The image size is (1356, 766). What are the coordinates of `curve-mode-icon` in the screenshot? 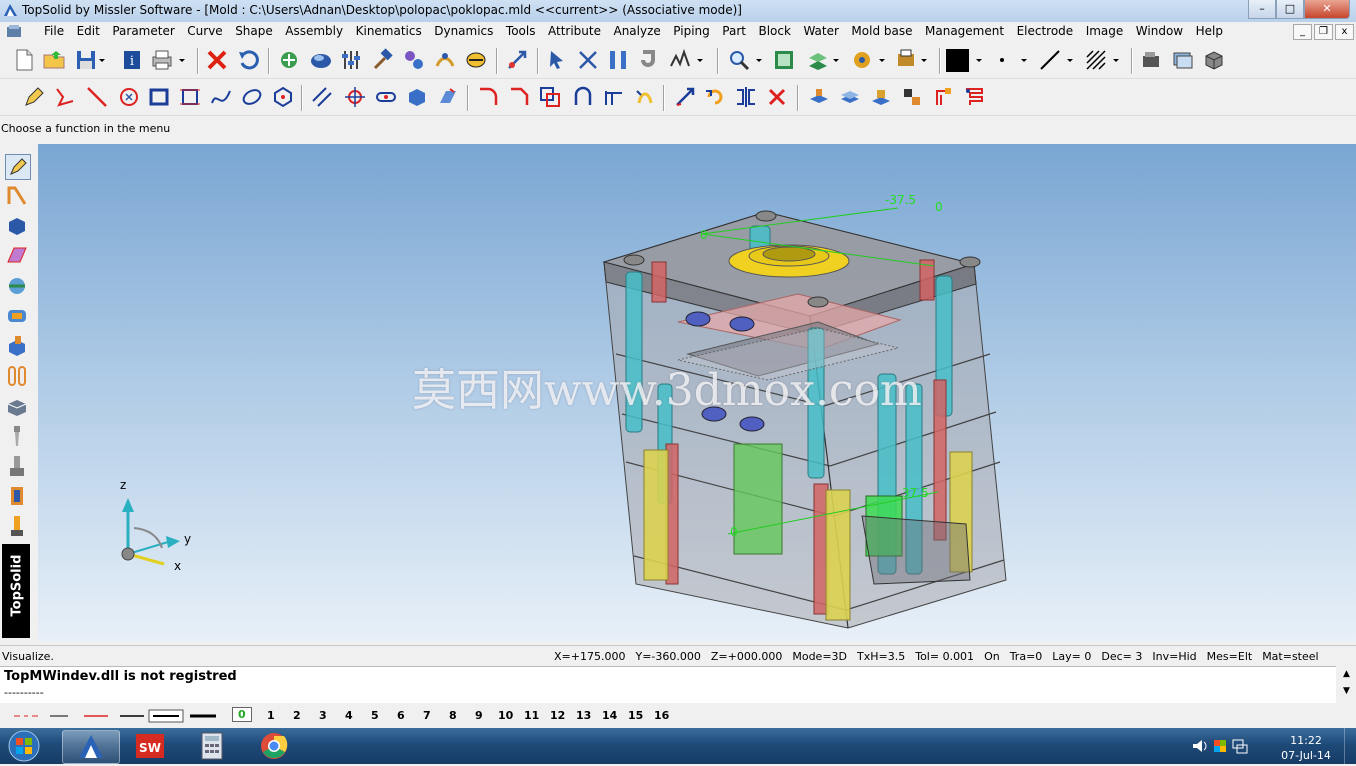 It's located at (17, 196).